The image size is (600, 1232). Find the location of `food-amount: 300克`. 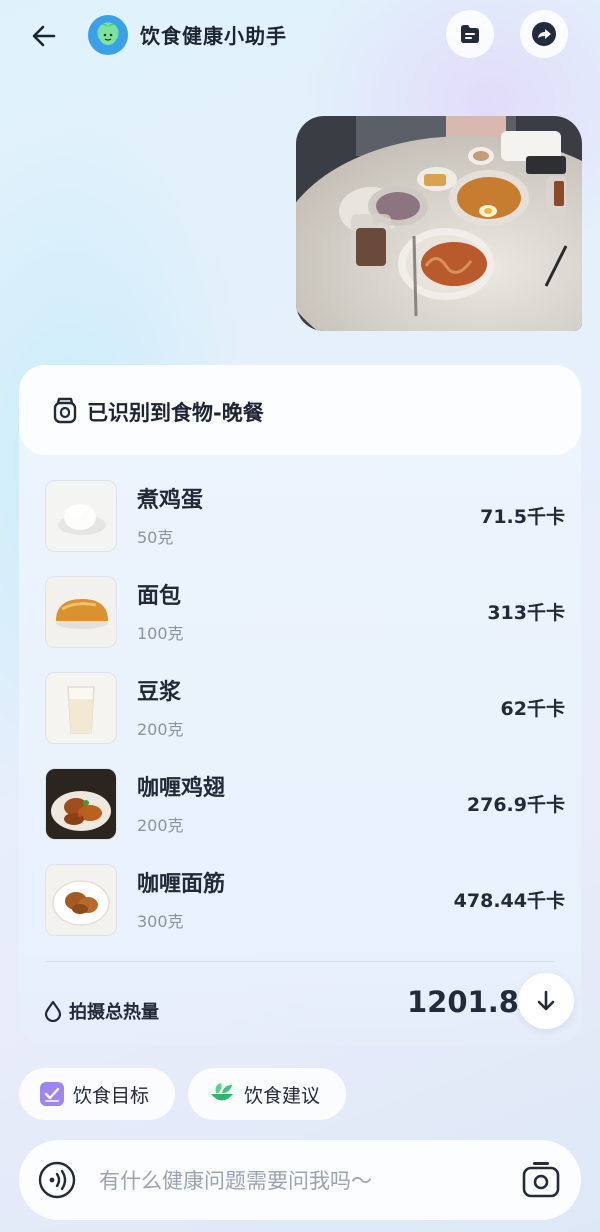

food-amount: 300克 is located at coordinates (160, 921).